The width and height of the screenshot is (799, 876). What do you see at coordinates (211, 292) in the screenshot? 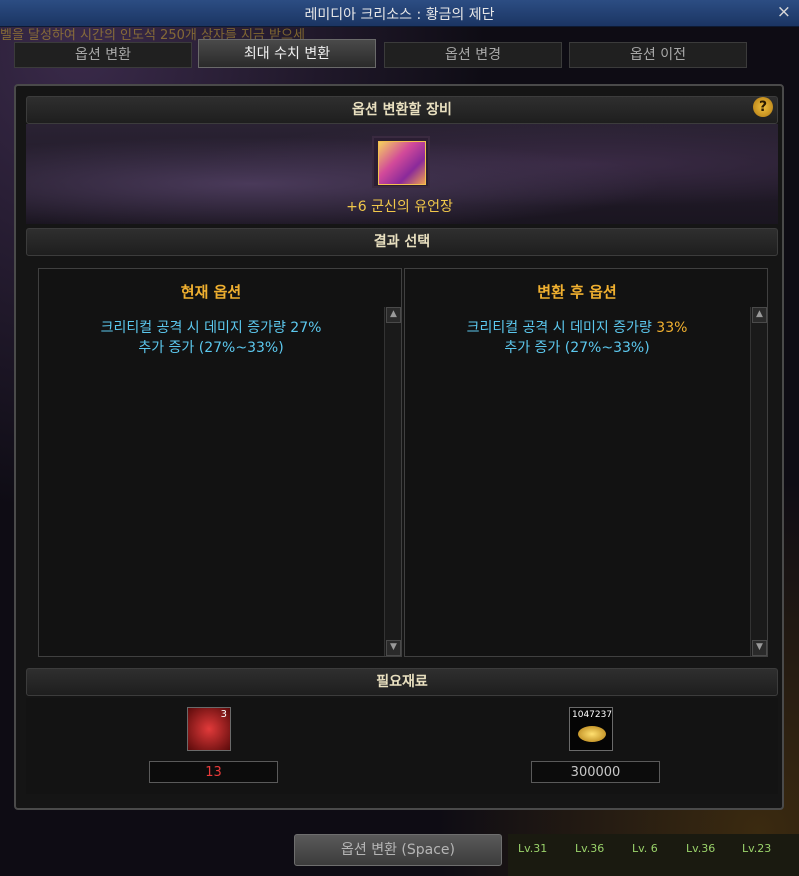
I see `current-option-title: 현재 옵션` at bounding box center [211, 292].